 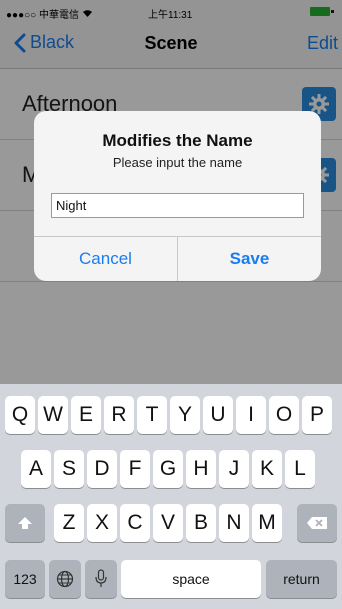 I want to click on key-o: O, so click(x=284, y=415).